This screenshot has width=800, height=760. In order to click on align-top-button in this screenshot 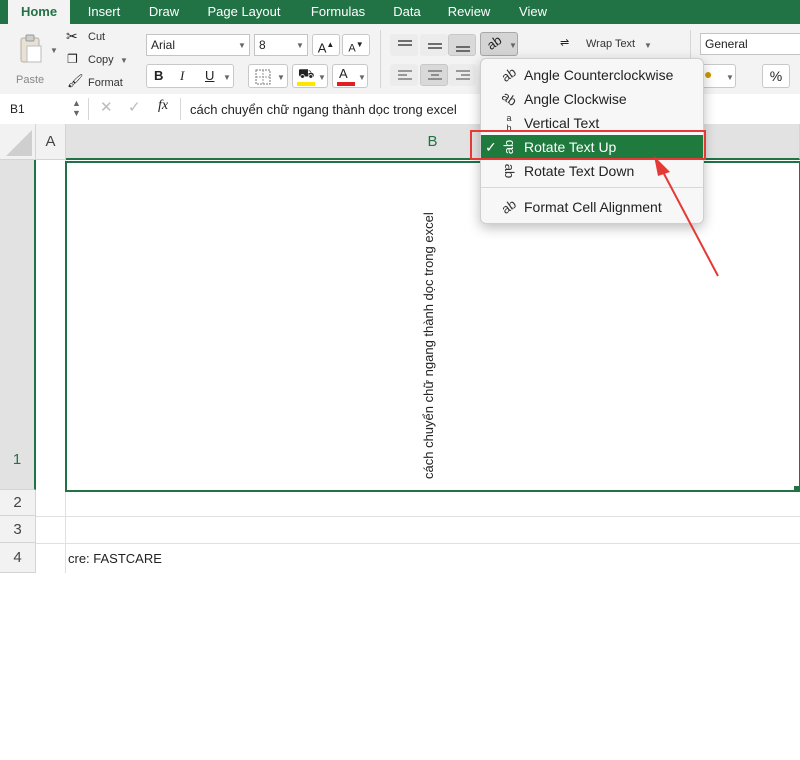, I will do `click(404, 45)`.